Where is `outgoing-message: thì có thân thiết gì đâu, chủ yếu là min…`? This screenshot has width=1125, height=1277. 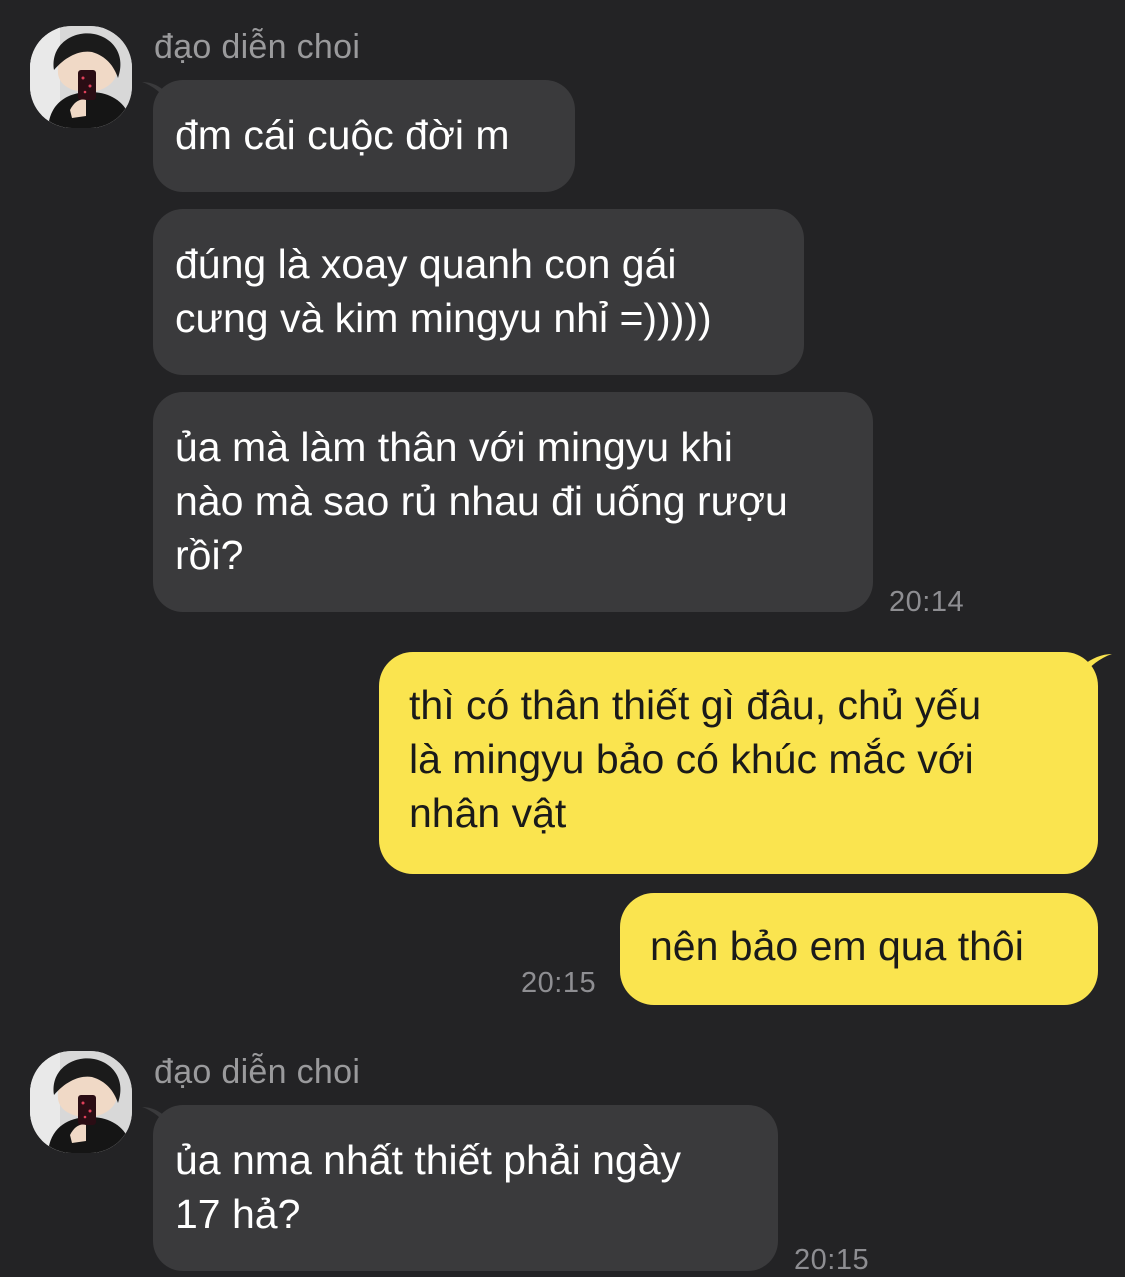
outgoing-message: thì có thân thiết gì đâu, chủ yếu là min… is located at coordinates (738, 763).